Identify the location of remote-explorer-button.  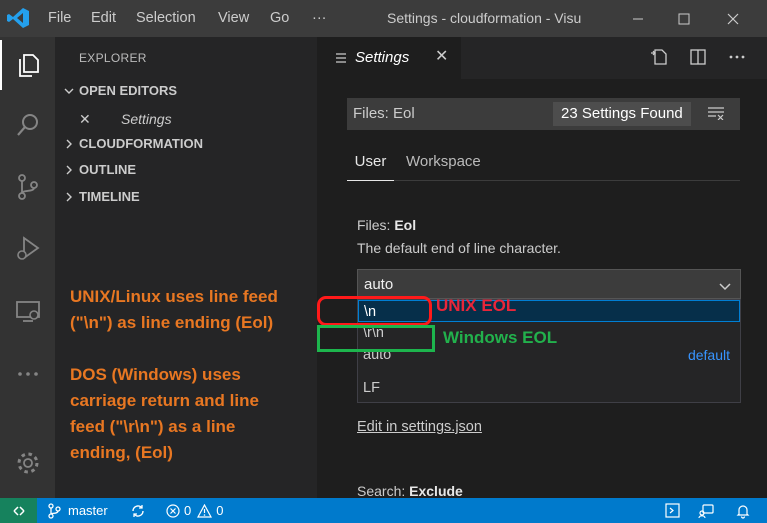
(27, 312).